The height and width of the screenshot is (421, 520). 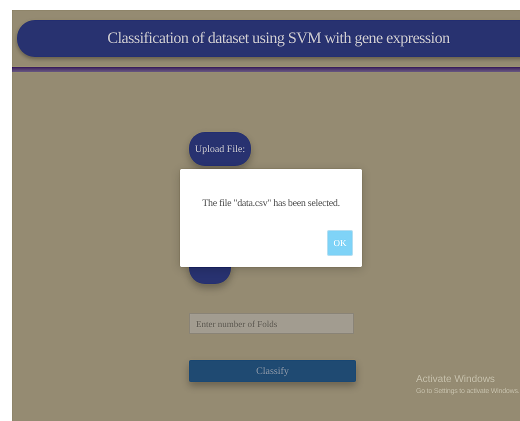 I want to click on ok-button: OK, so click(x=340, y=243).